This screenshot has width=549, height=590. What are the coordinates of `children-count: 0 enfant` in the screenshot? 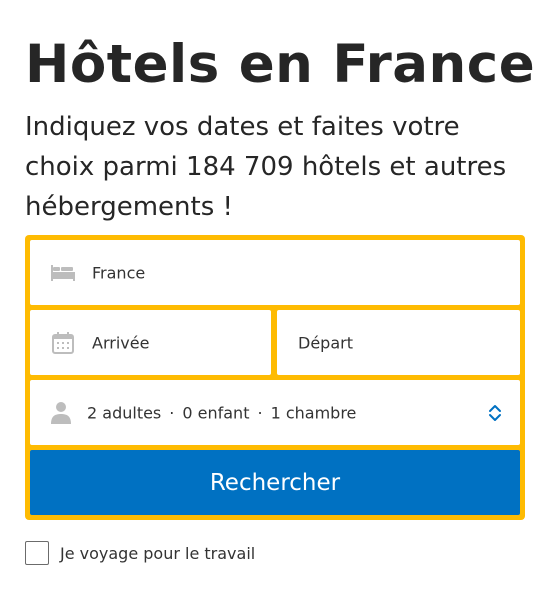 It's located at (216, 412).